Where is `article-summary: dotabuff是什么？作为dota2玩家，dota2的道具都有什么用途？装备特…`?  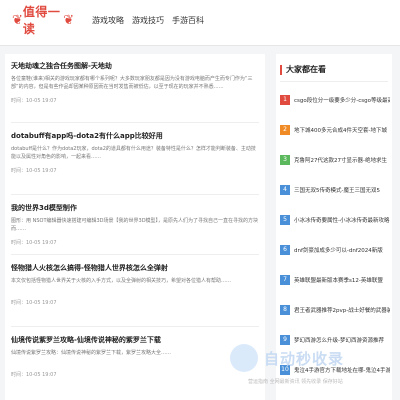
article-summary: dotabuff是什么？作为dota2玩家，dota2的道具都有什么用途？装备特… is located at coordinates (133, 153).